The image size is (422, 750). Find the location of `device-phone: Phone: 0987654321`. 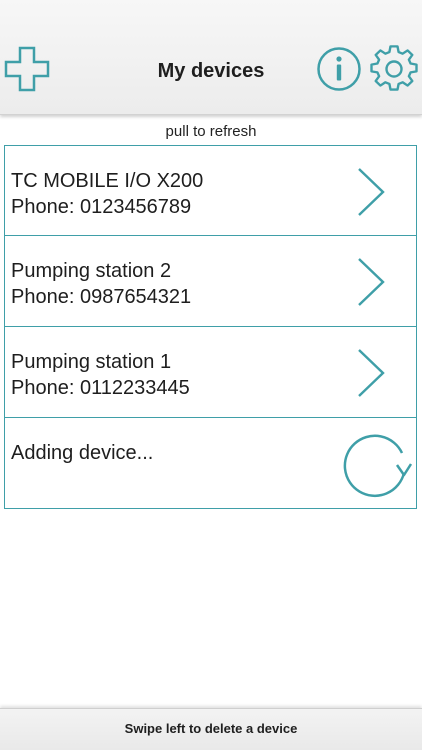

device-phone: Phone: 0987654321 is located at coordinates (101, 297).